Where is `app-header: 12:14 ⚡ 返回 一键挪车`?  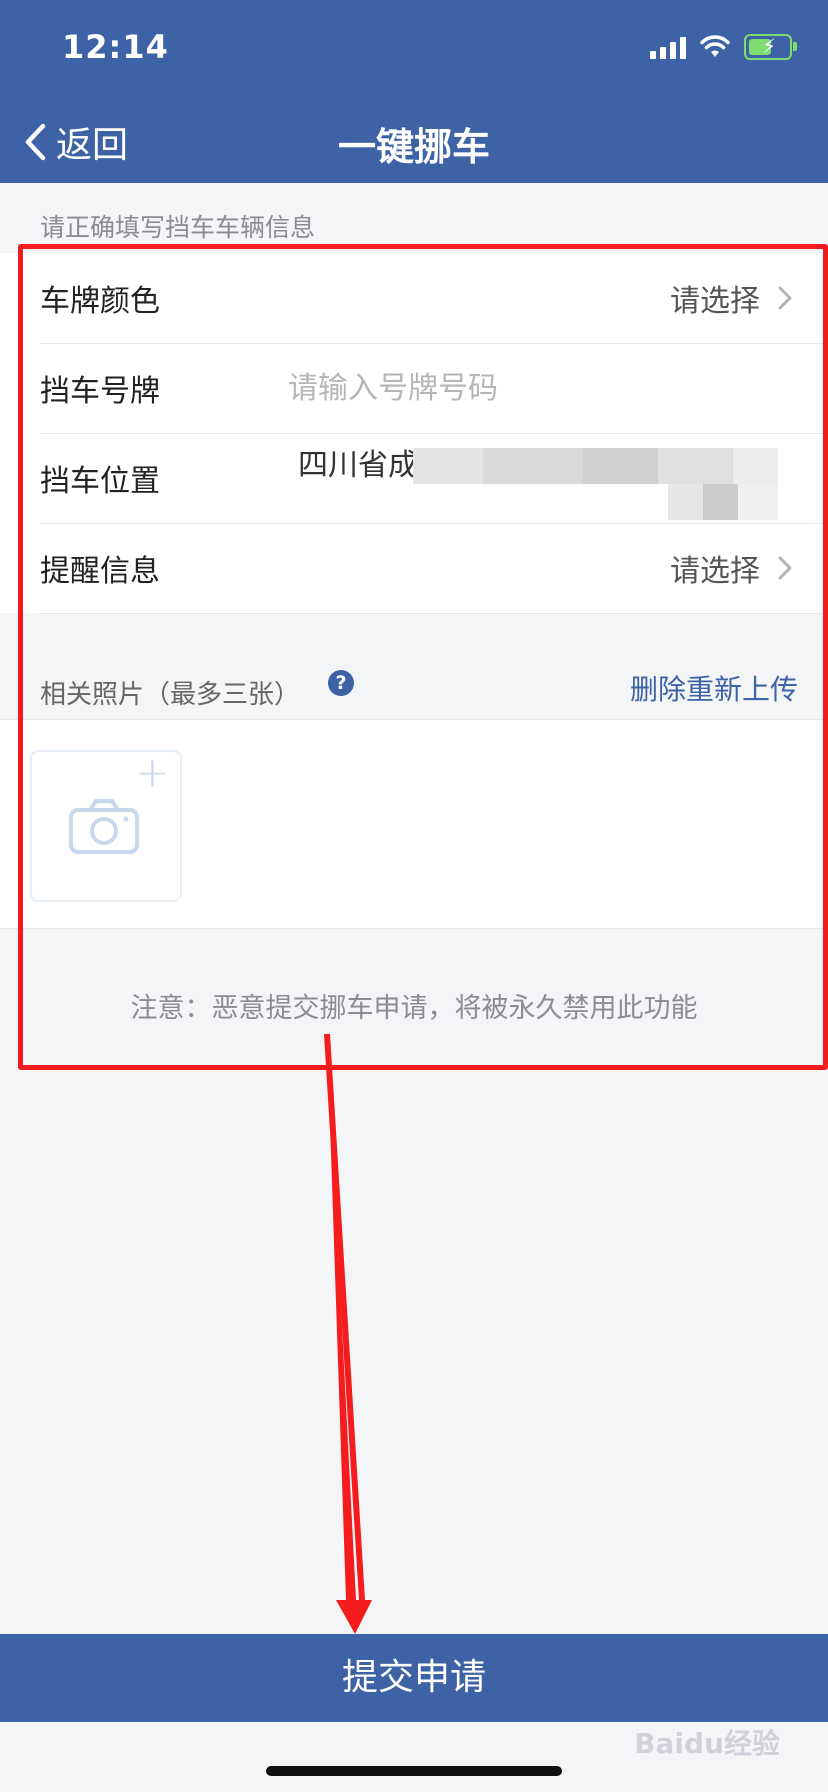
app-header: 12:14 ⚡ 返回 一键挪车 is located at coordinates (414, 91).